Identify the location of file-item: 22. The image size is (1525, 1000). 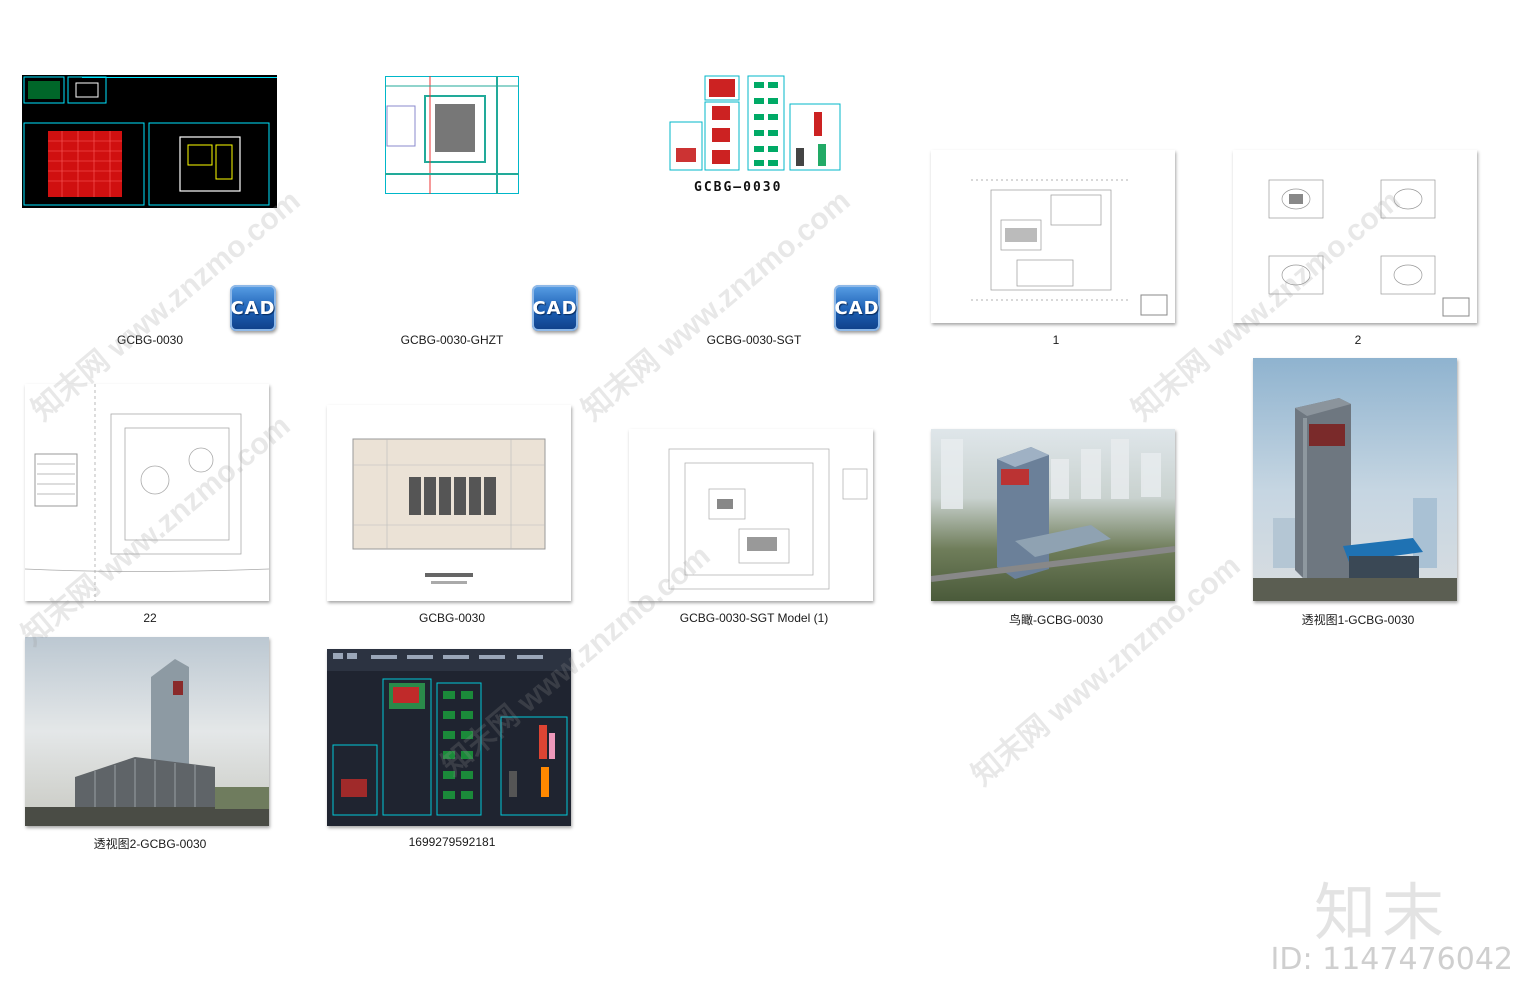
(150, 495).